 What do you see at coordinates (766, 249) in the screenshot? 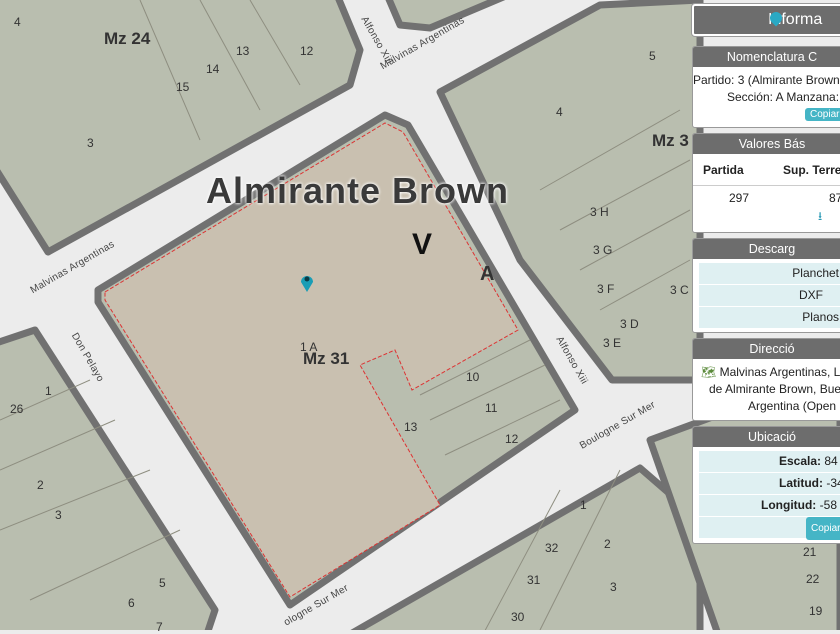
I see `section-header: Descarg` at bounding box center [766, 249].